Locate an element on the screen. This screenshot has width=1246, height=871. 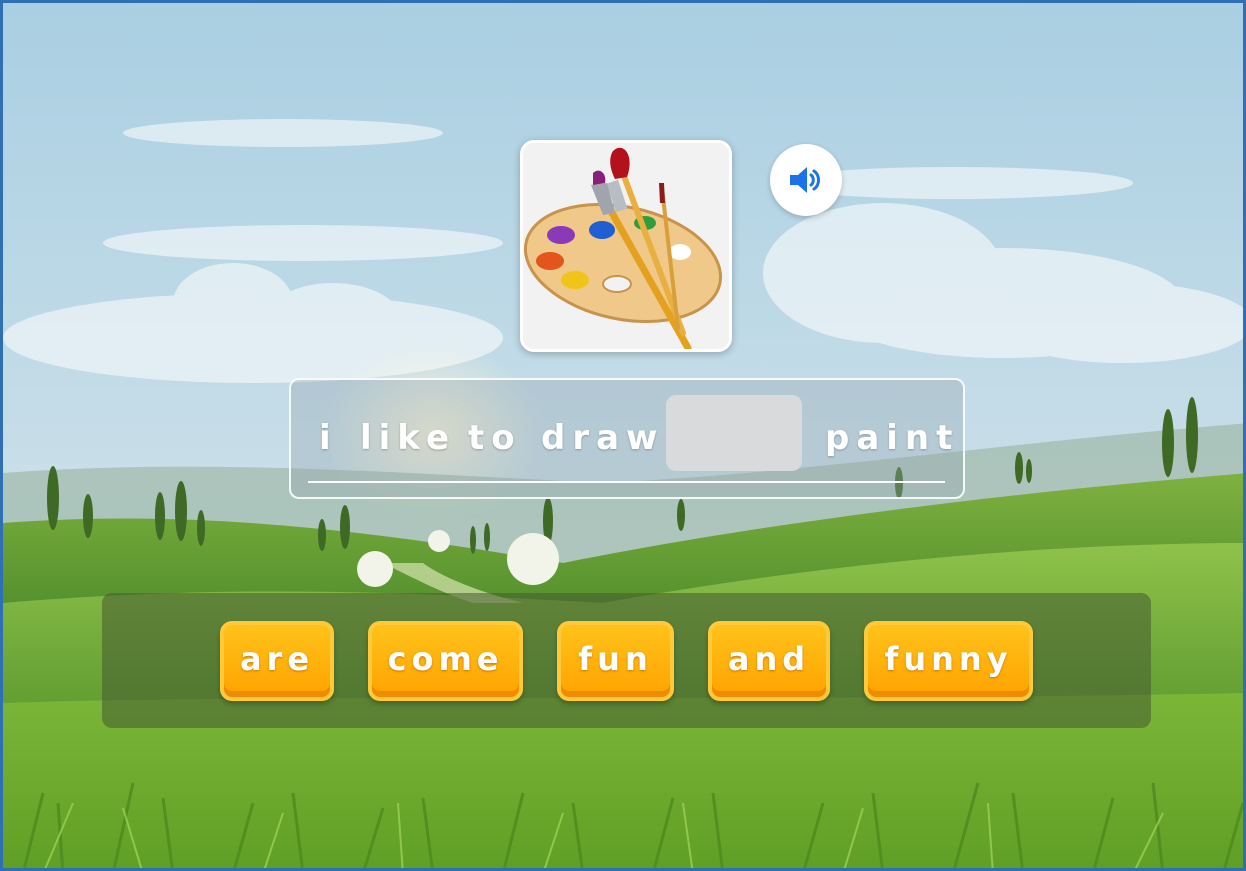
word-tile-label: come is located at coordinates (445, 659).